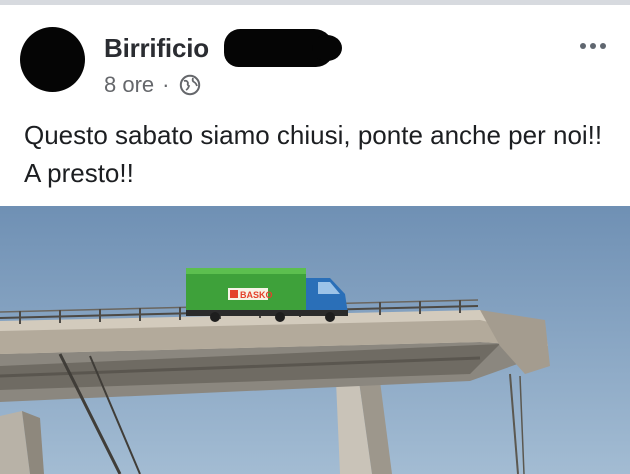  I want to click on more-options-icon, so click(597, 46).